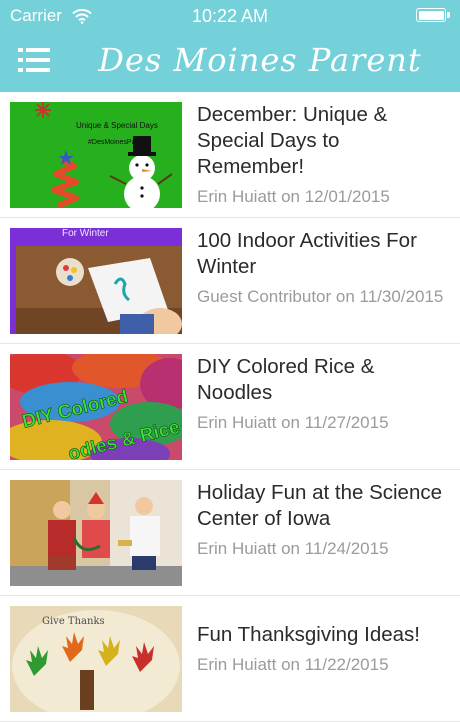 Image resolution: width=460 pixels, height=722 pixels. Describe the element at coordinates (34, 60) in the screenshot. I see `hamburger-menu-icon` at that location.